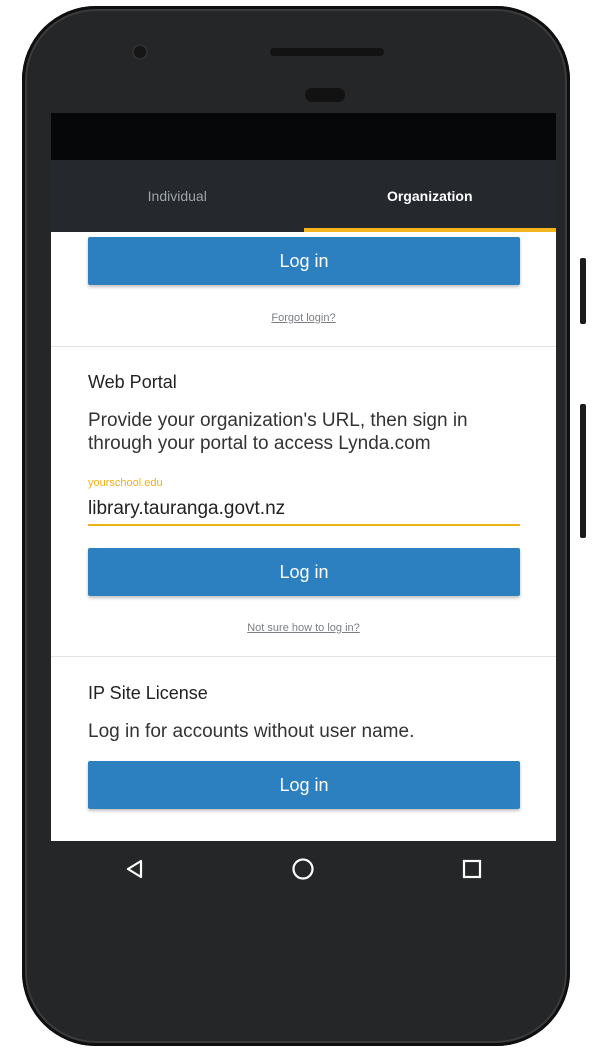 The height and width of the screenshot is (1056, 592). I want to click on sso-login-button: Log in, so click(304, 261).